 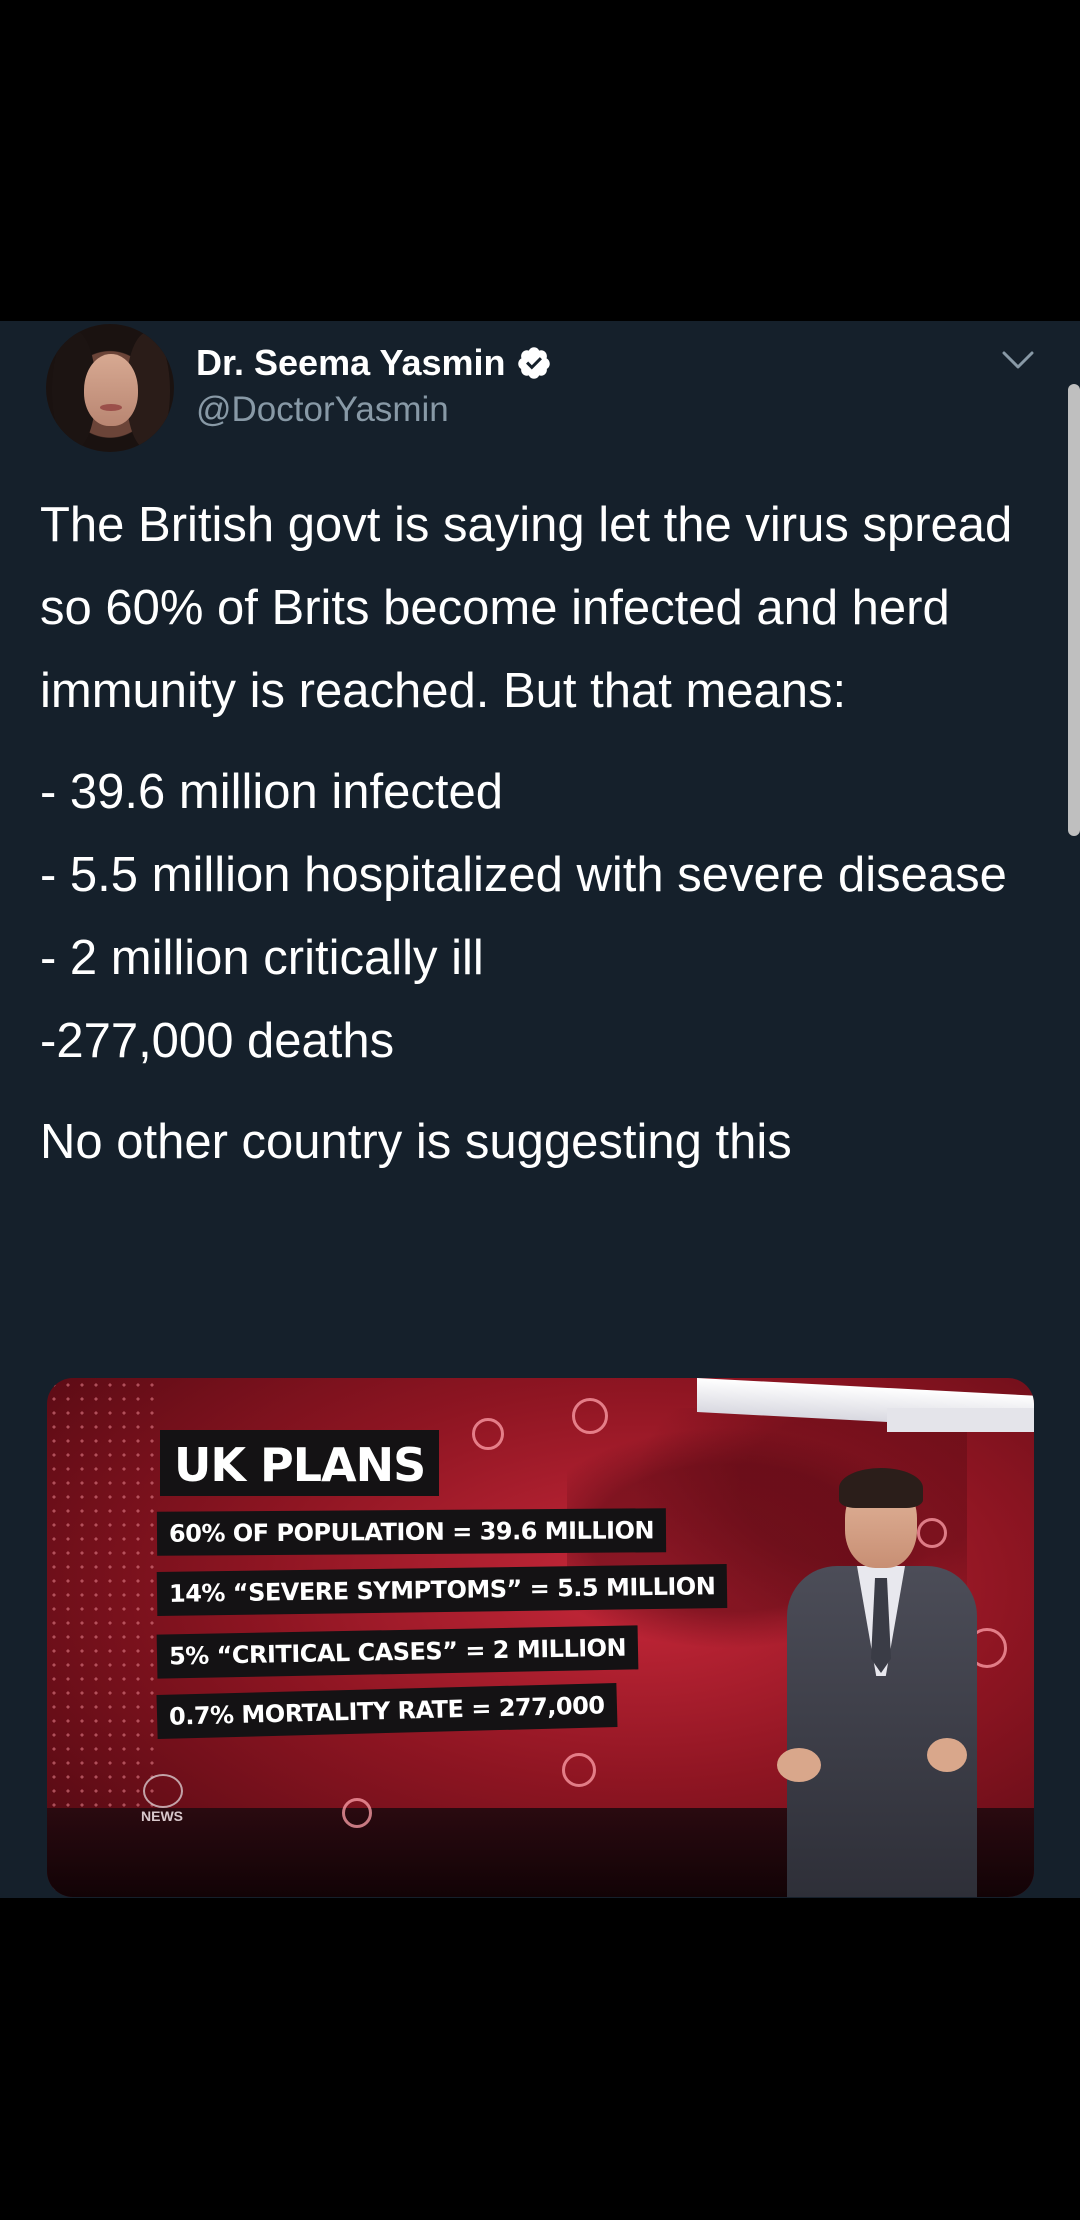 What do you see at coordinates (960, 1420) in the screenshot?
I see `studio-stripe` at bounding box center [960, 1420].